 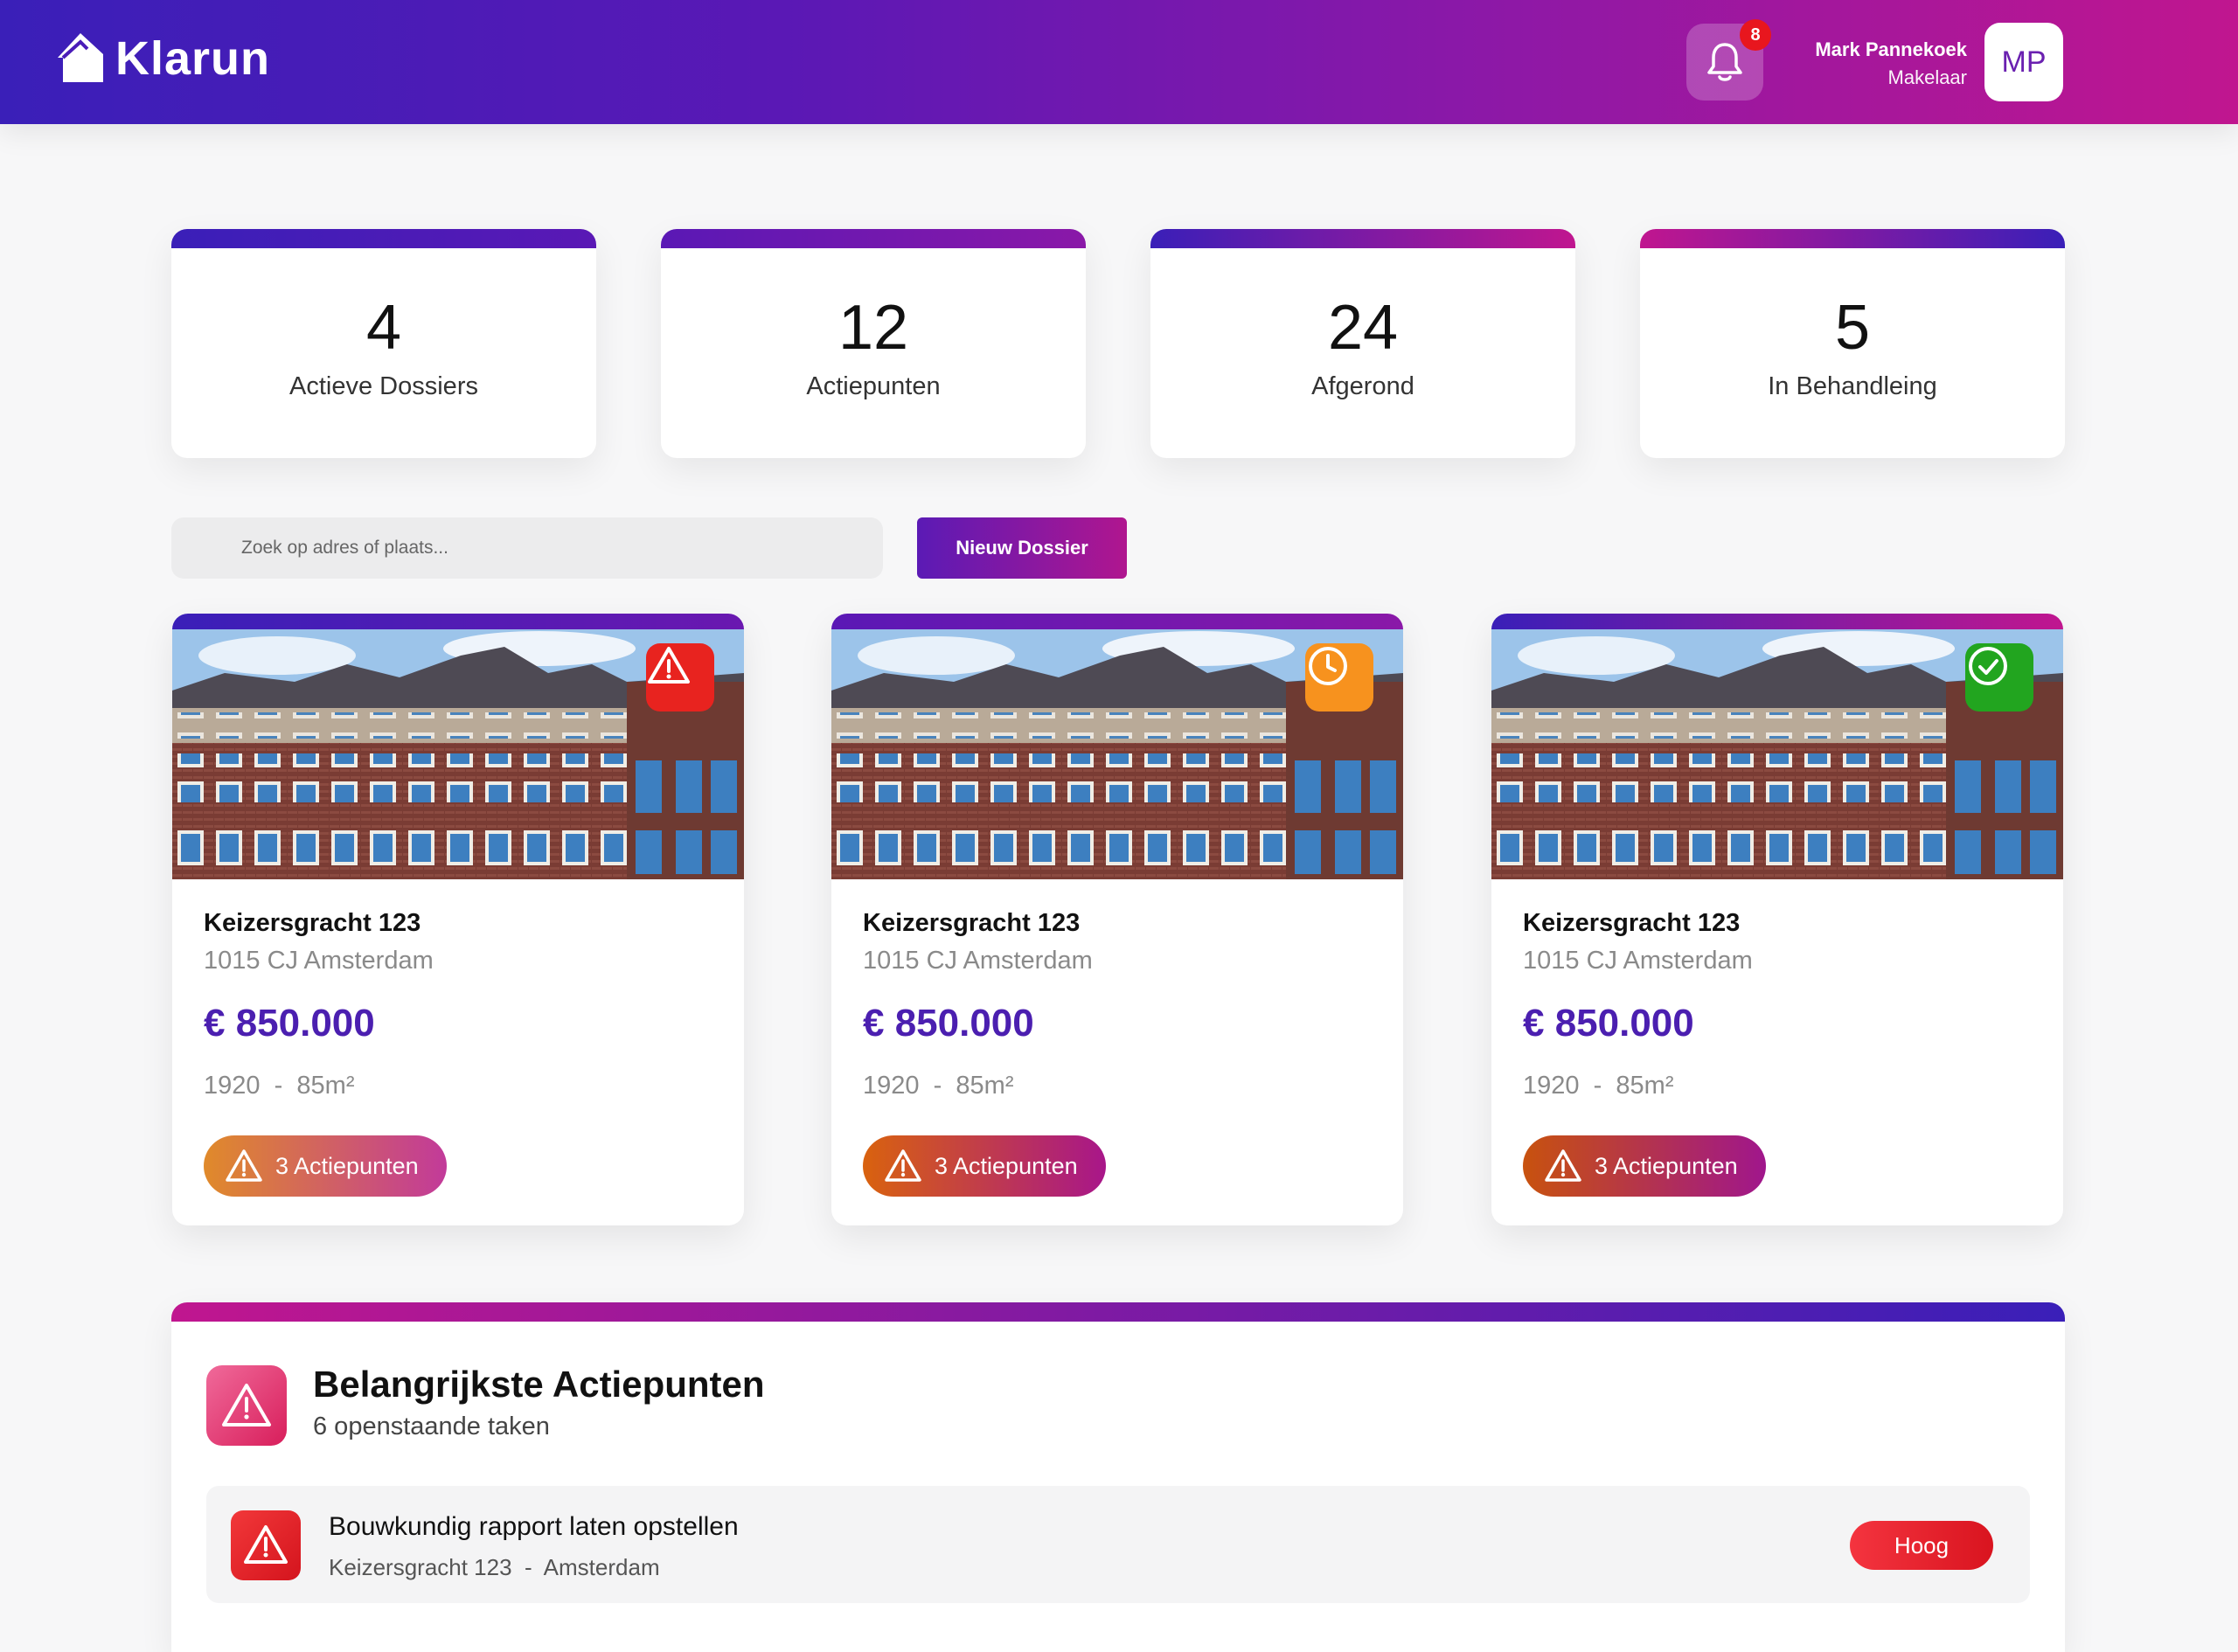 What do you see at coordinates (534, 1527) in the screenshot?
I see `task-title: Bouwkundig rapport laten opstellen` at bounding box center [534, 1527].